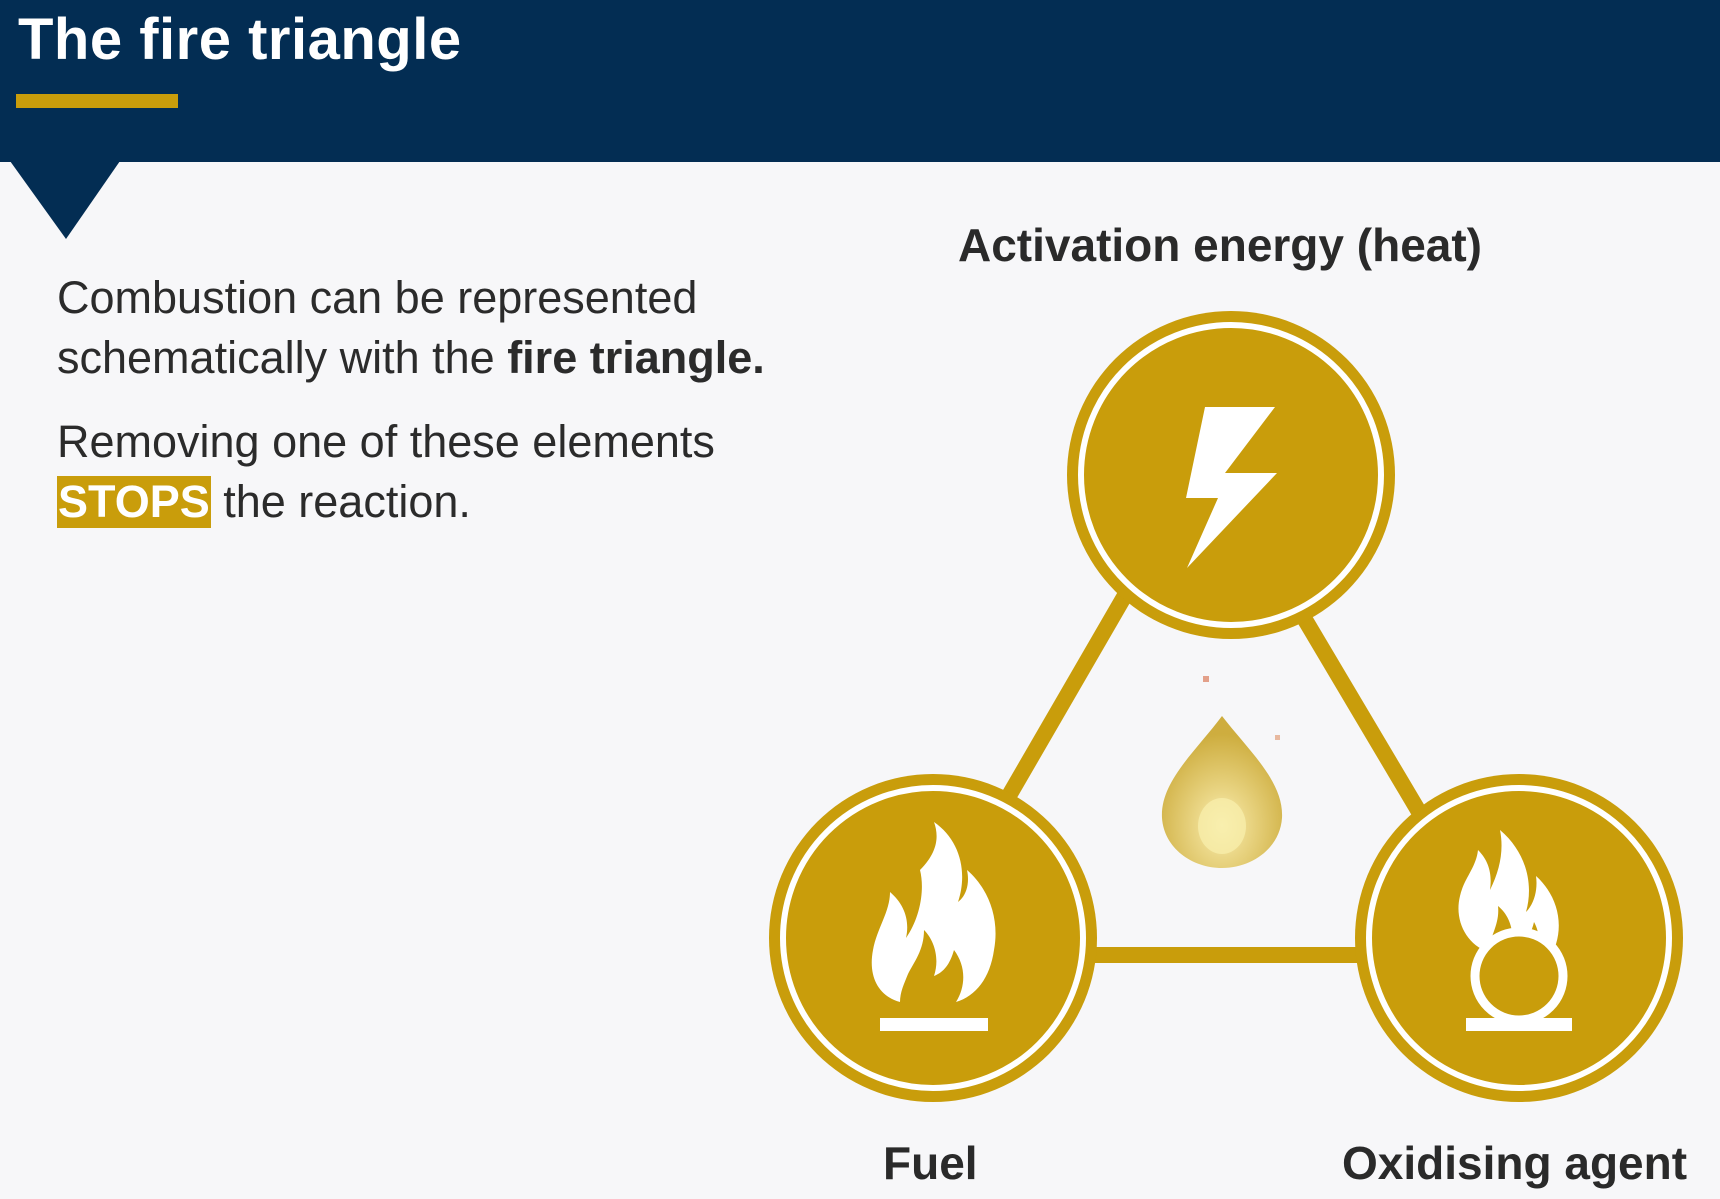 Image resolution: width=1720 pixels, height=1199 pixels. I want to click on fuel-node, so click(933, 938).